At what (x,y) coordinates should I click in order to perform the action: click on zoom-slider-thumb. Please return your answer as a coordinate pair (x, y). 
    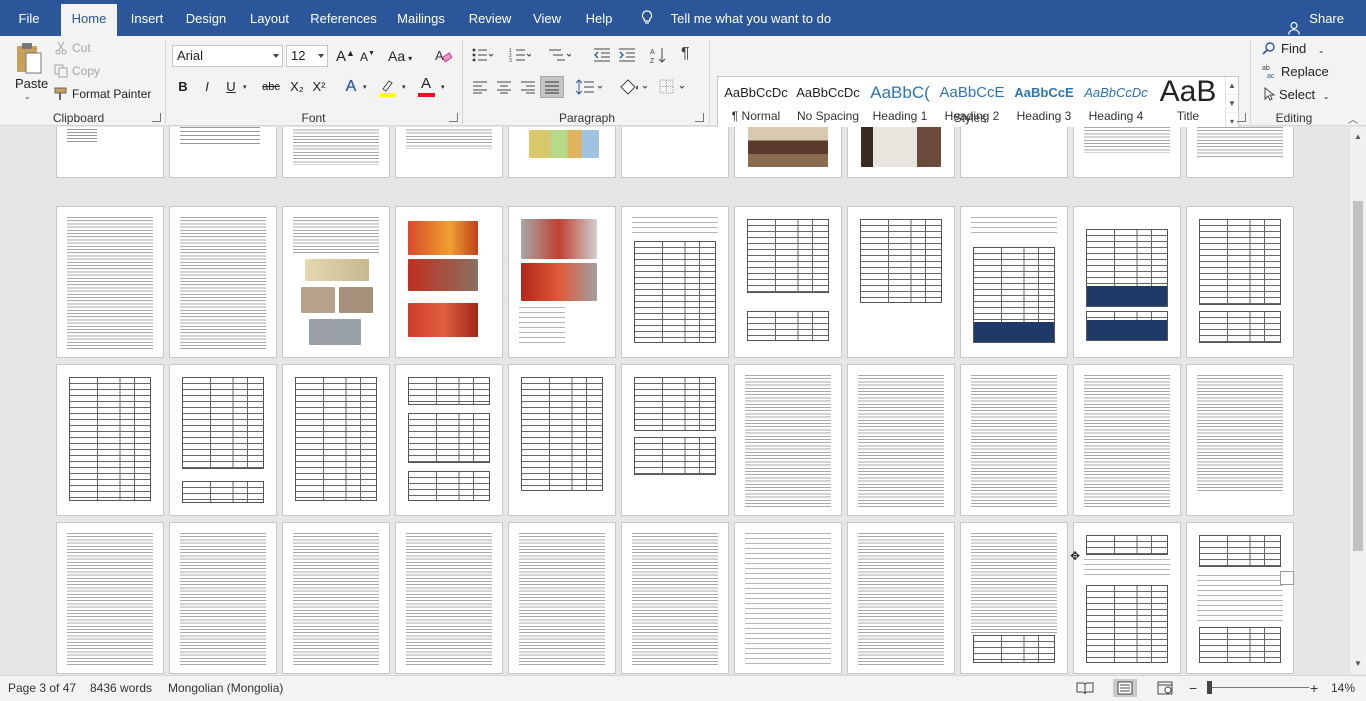
    Looking at the image, I should click on (1209, 687).